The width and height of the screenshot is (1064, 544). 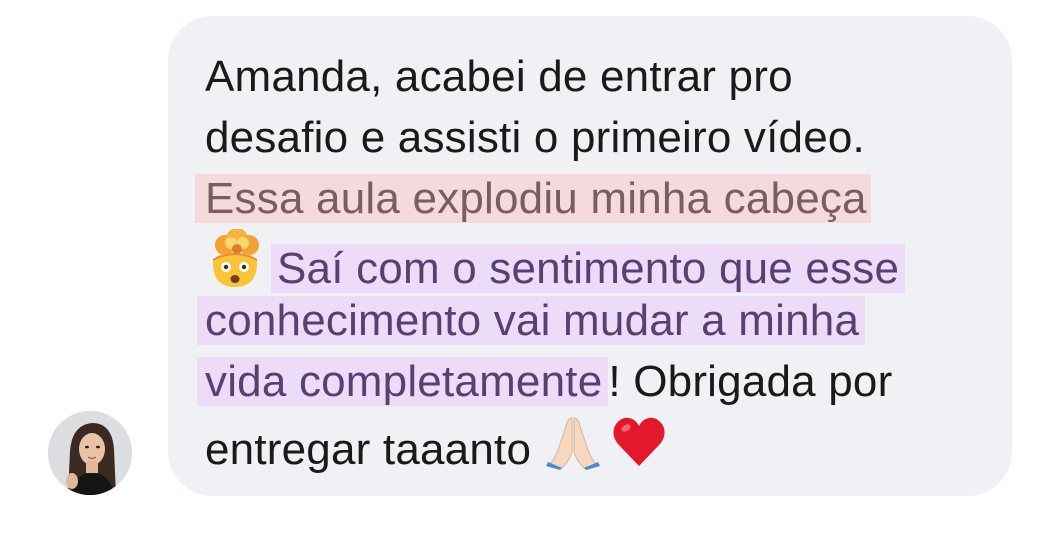 What do you see at coordinates (533, 198) in the screenshot?
I see `highlight-red: Essa aula explodiu minha cabeça` at bounding box center [533, 198].